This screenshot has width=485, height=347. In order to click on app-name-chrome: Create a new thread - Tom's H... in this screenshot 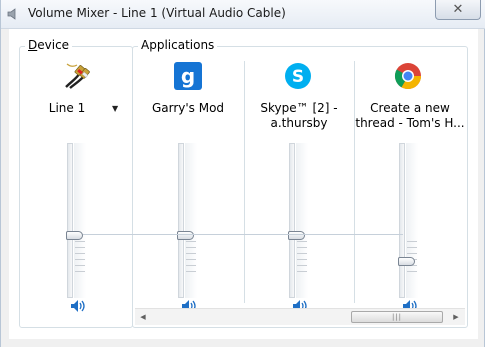, I will do `click(410, 115)`.